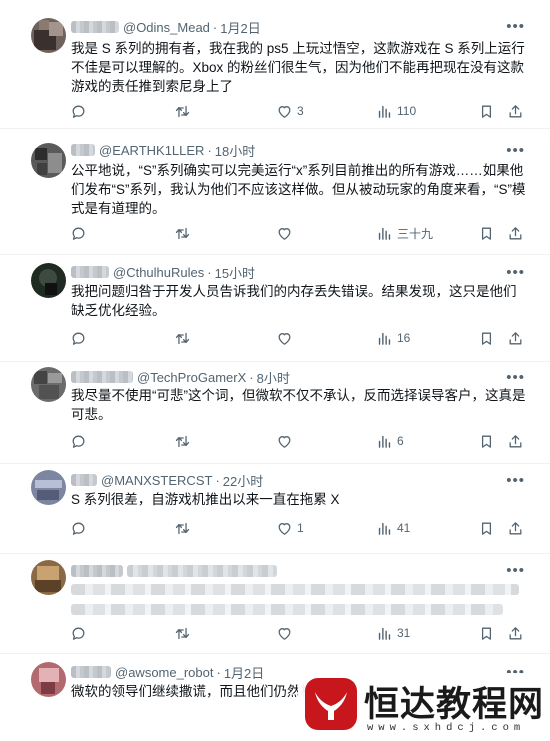  Describe the element at coordinates (273, 377) in the screenshot. I see `timestamp: 8小时` at that location.